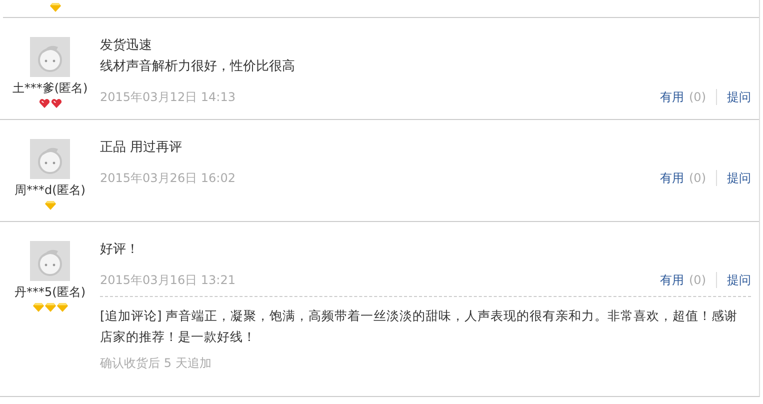 This screenshot has height=404, width=763. What do you see at coordinates (168, 280) in the screenshot?
I see `review-date: 2015年03月16日 13:21` at bounding box center [168, 280].